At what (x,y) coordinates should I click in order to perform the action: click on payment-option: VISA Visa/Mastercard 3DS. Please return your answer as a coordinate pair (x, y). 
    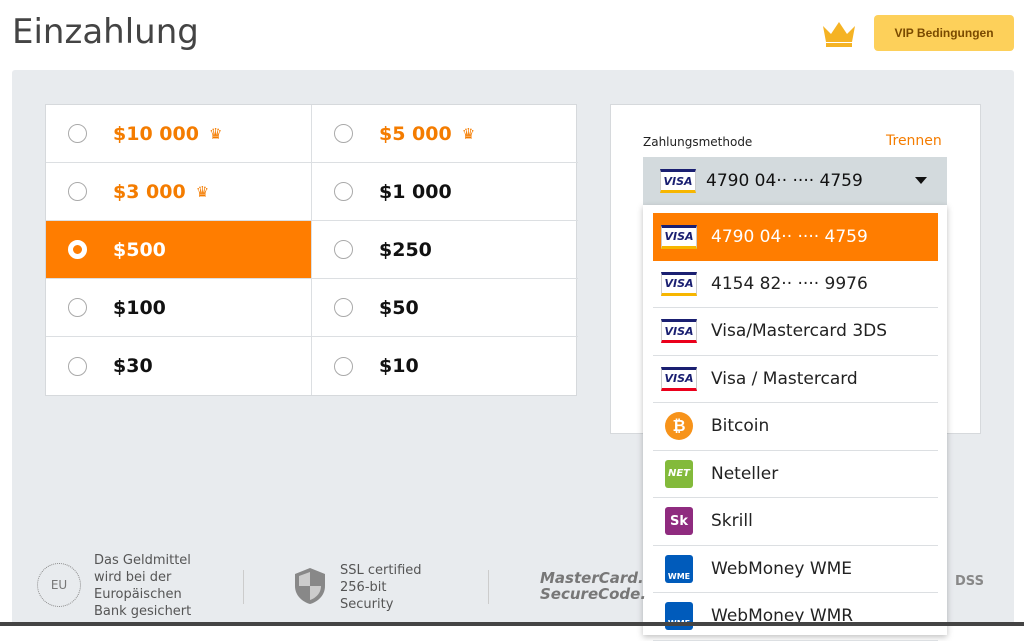
    Looking at the image, I should click on (795, 332).